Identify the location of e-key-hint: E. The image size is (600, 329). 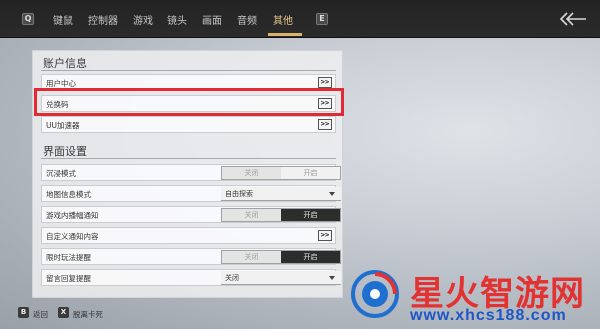
(322, 19).